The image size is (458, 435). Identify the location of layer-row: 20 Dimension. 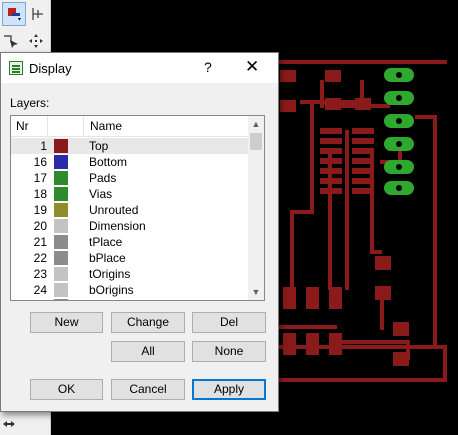
(130, 226).